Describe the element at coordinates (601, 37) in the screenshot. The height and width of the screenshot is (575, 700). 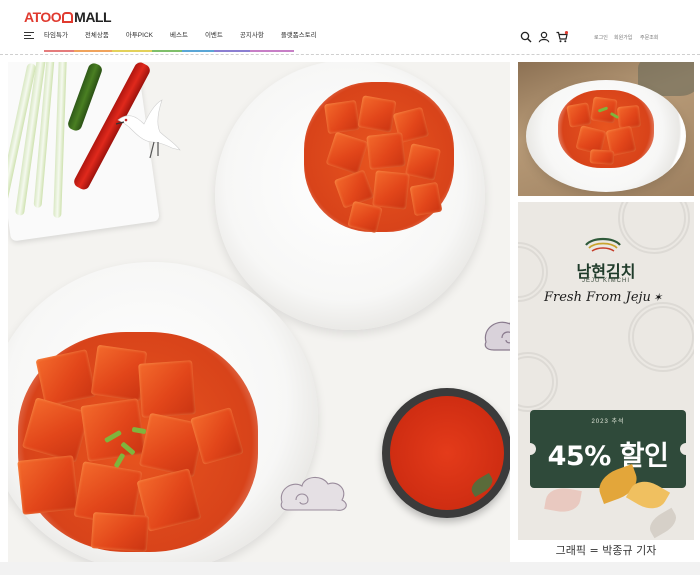
I see `login-link: 로그인` at that location.